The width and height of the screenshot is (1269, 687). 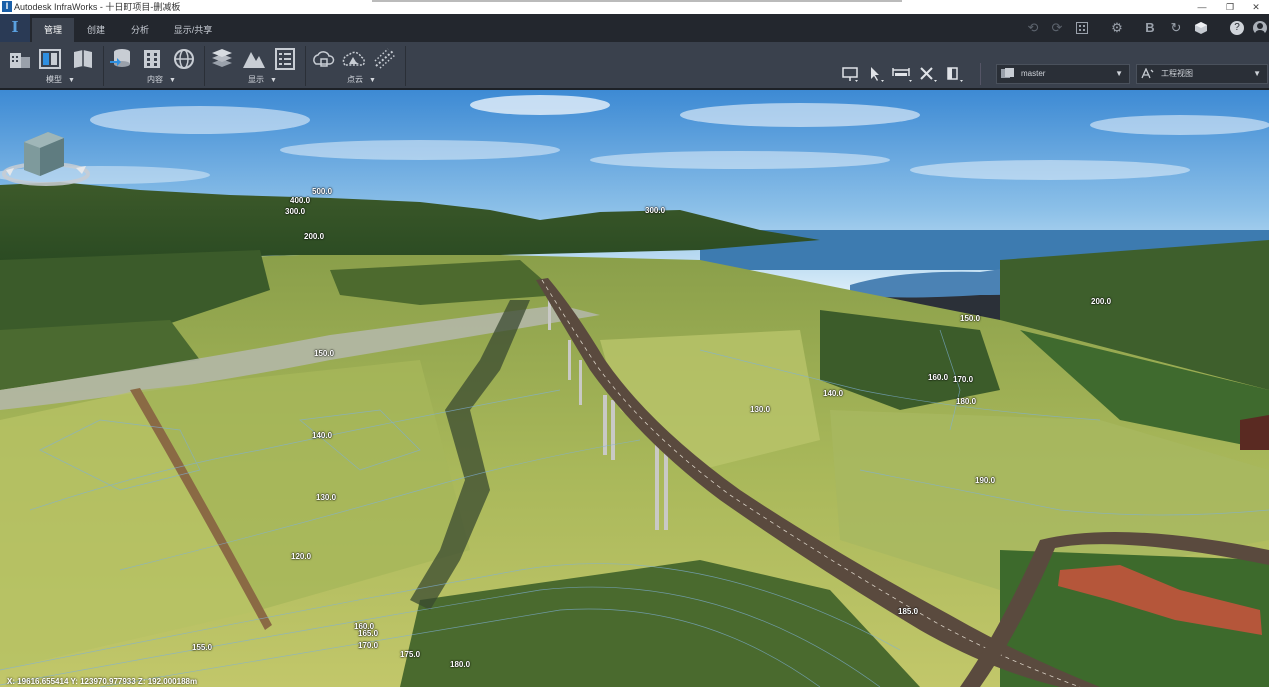 What do you see at coordinates (1147, 73) in the screenshot?
I see `view-mode-icon` at bounding box center [1147, 73].